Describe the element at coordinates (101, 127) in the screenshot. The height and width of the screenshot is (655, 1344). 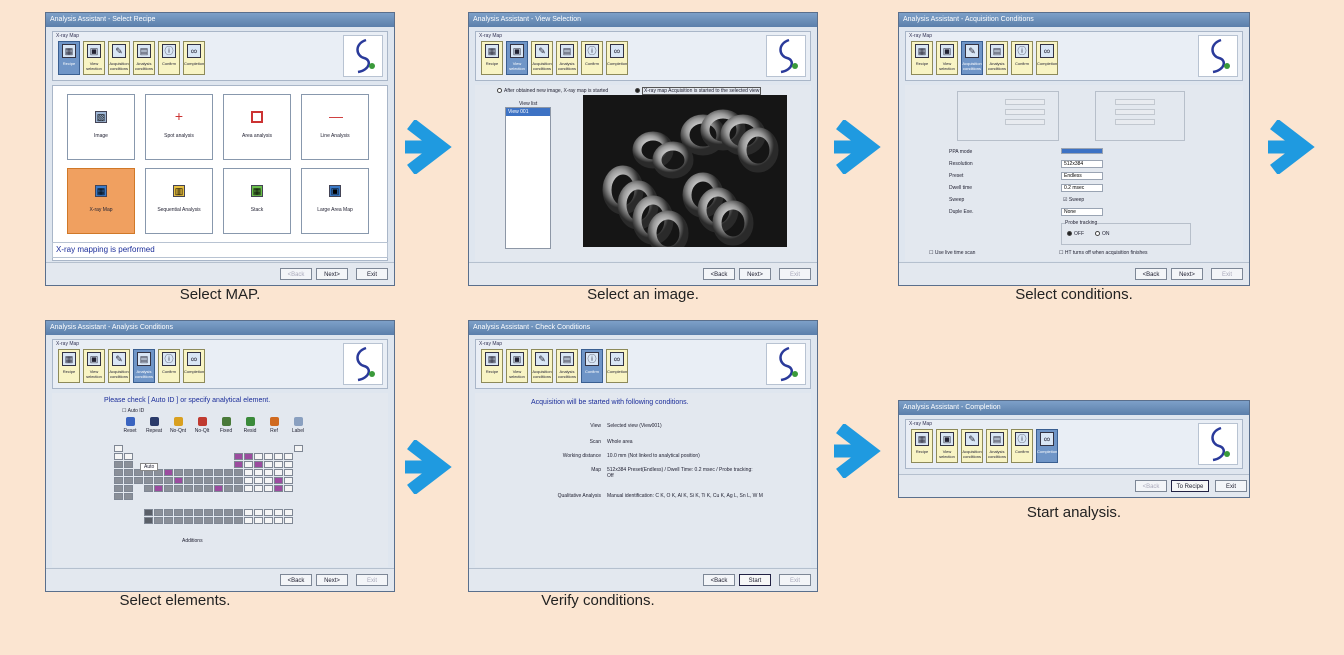
I see `recipe-tile-image: ▧ Image` at that location.